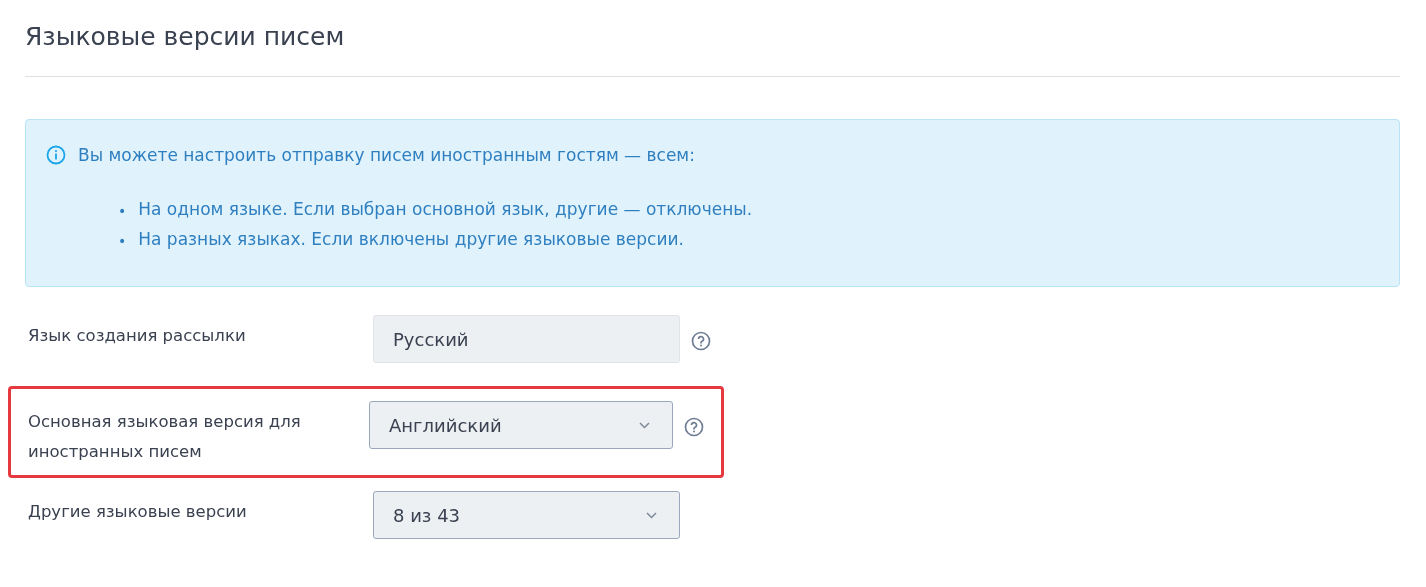 The image size is (1426, 587). What do you see at coordinates (386, 155) in the screenshot?
I see `info-text: Вы можете настроить отправку писем иностранным гостям — всем:` at bounding box center [386, 155].